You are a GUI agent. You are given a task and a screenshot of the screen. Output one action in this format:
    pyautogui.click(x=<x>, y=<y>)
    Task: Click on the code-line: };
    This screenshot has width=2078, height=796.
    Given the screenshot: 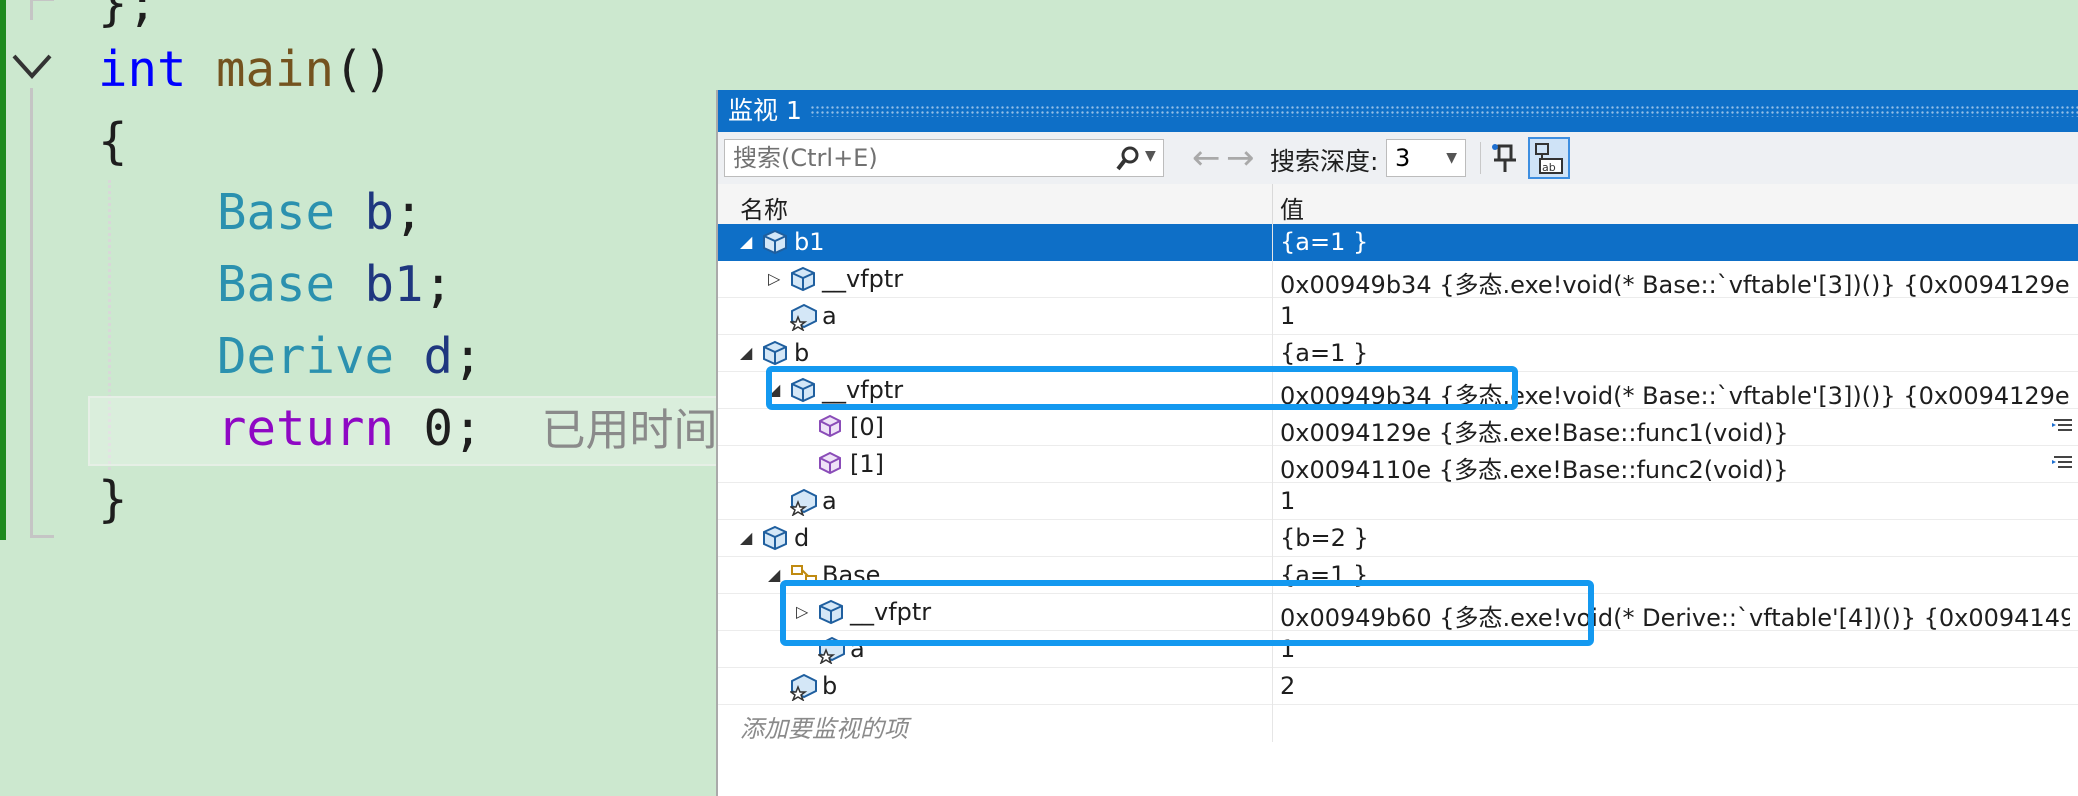 What is the action you would take?
    pyautogui.click(x=127, y=17)
    